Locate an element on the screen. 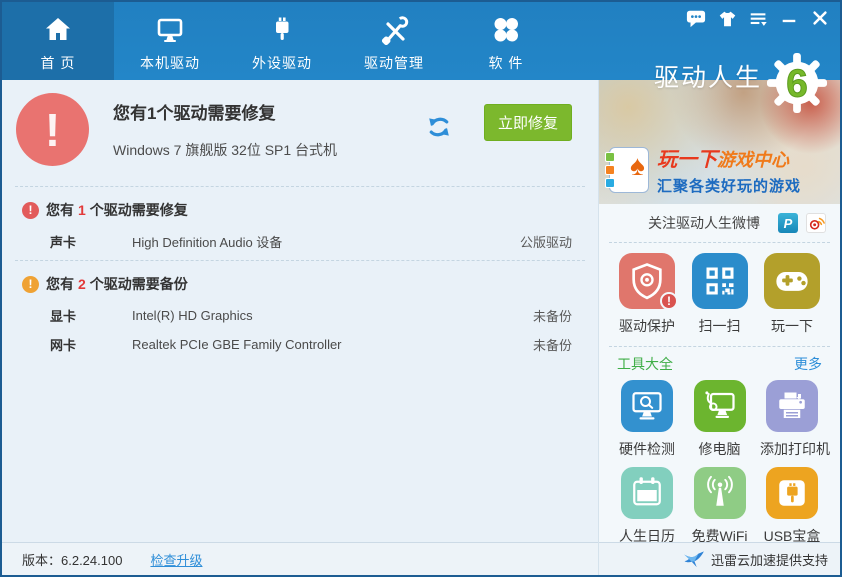 Image resolution: width=842 pixels, height=577 pixels. repair-count: 1 is located at coordinates (82, 210).